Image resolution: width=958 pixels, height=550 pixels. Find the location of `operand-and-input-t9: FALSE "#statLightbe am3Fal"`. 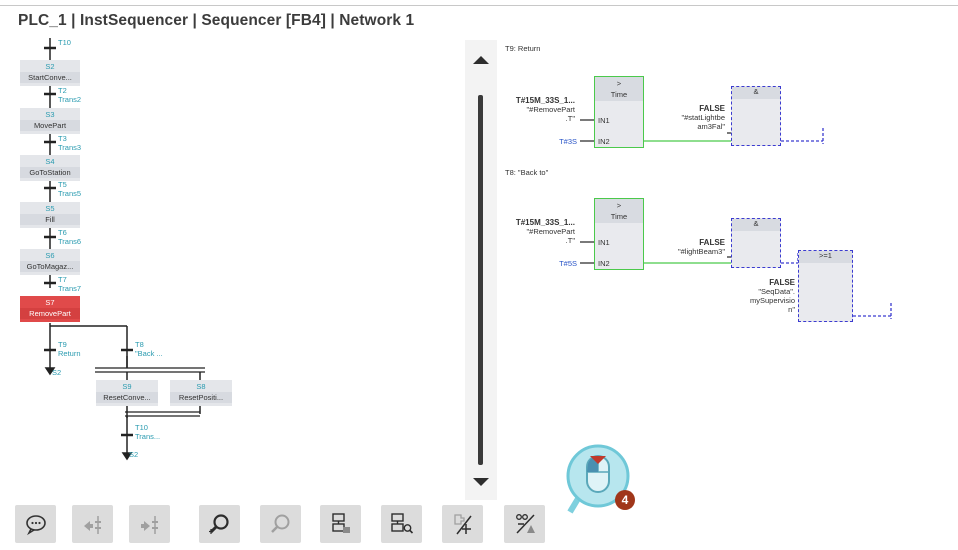

operand-and-input-t9: FALSE "#statLightbe am3Fal" is located at coordinates (690, 117).